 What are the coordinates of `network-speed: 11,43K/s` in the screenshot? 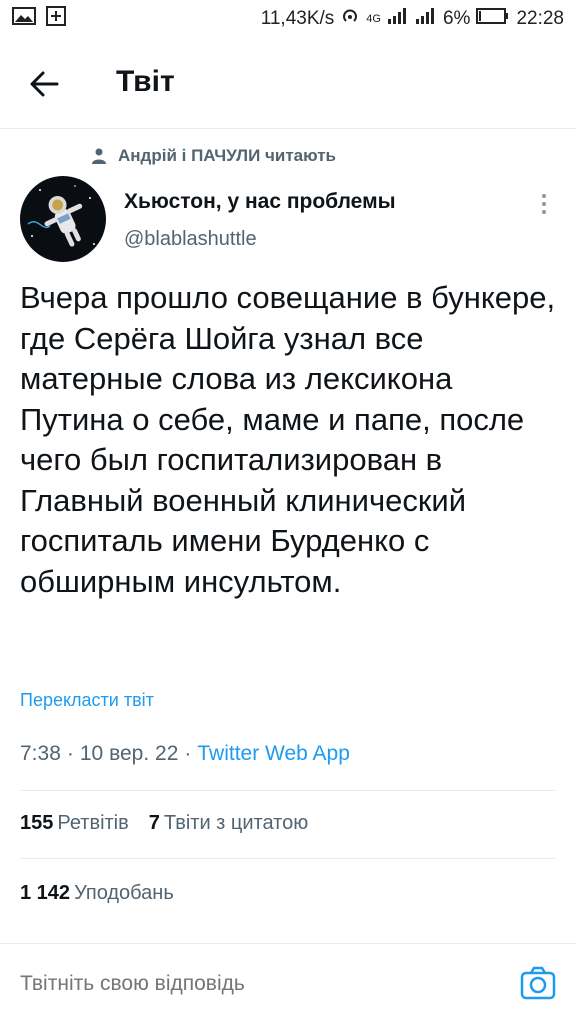 It's located at (297, 18).